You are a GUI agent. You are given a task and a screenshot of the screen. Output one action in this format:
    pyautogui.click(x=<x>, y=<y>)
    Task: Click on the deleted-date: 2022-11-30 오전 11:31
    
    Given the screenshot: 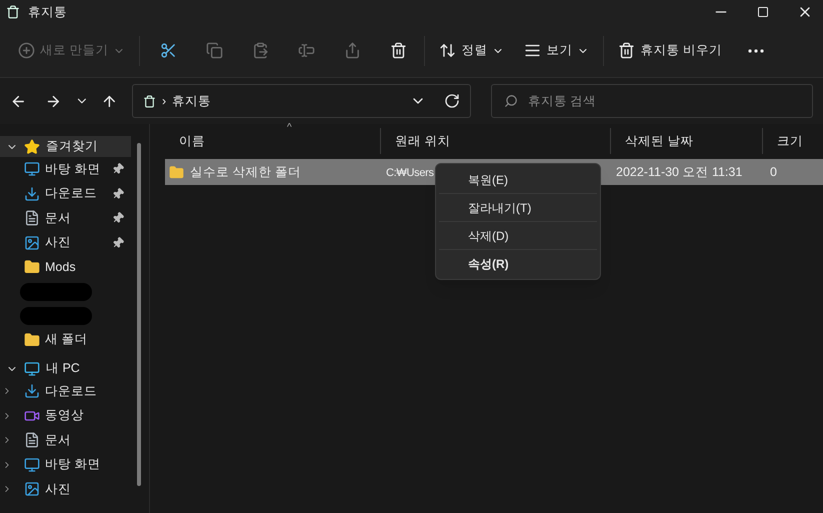 What is the action you would take?
    pyautogui.click(x=679, y=171)
    